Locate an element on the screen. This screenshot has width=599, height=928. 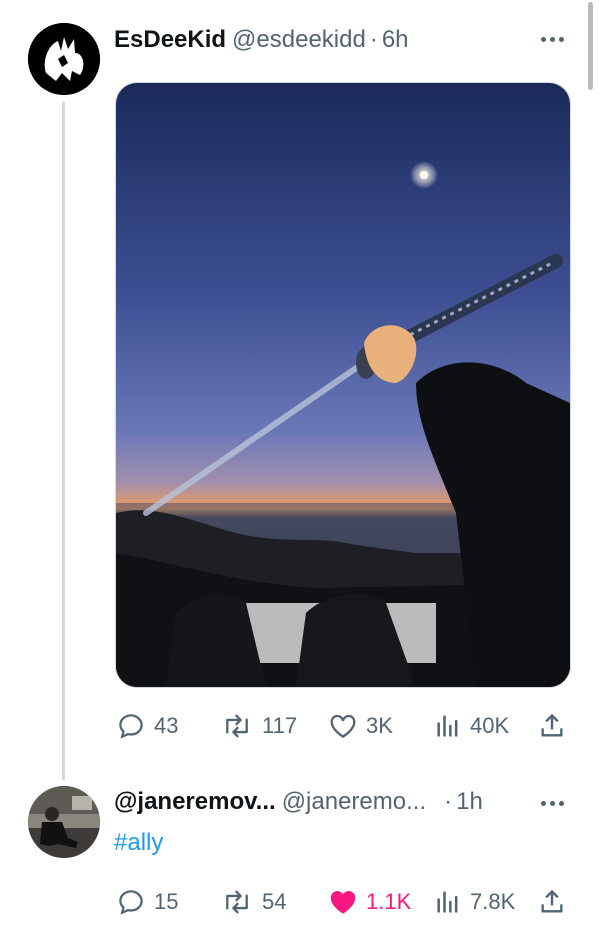
timestamp: 6h is located at coordinates (395, 40).